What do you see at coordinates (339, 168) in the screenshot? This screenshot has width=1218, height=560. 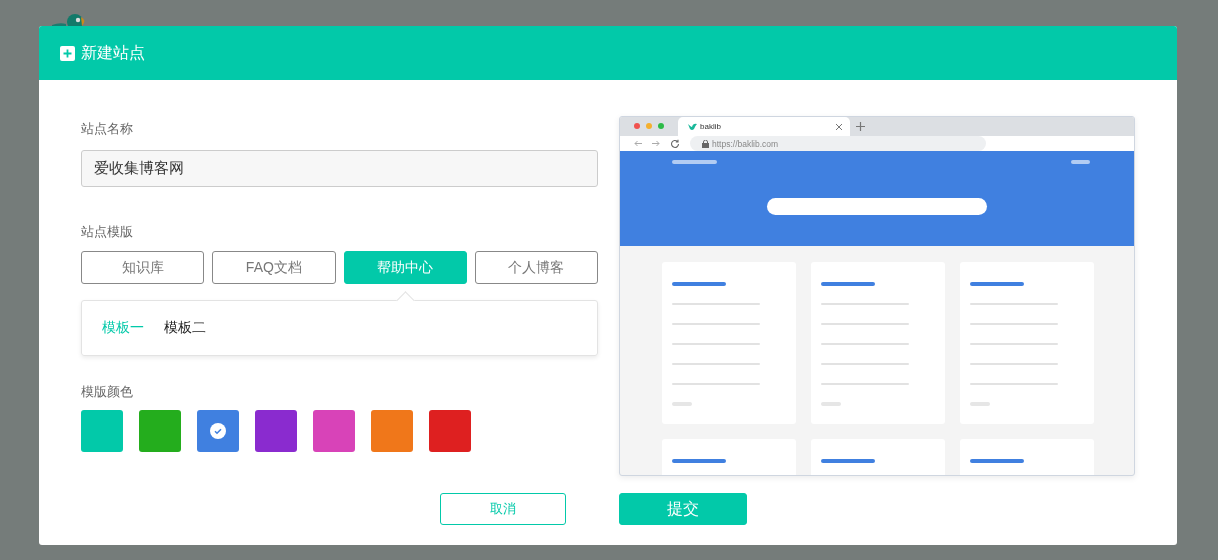 I see `site-name-field: 爱收集博客网` at bounding box center [339, 168].